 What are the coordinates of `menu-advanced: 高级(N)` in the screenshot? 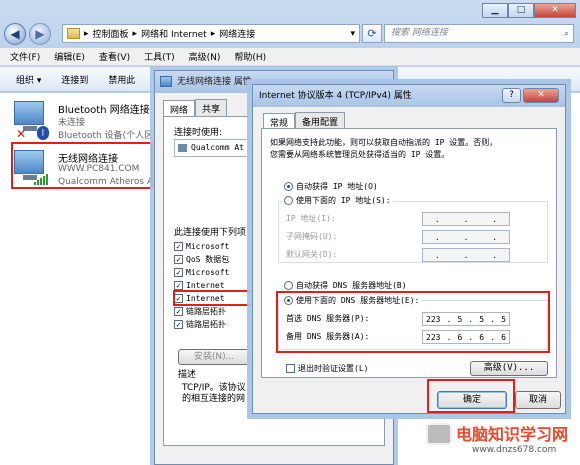 It's located at (205, 56).